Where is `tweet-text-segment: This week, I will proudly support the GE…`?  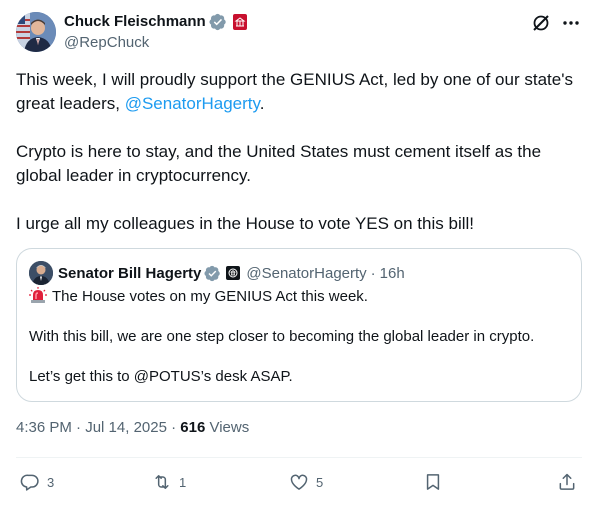 tweet-text-segment: This week, I will proudly support the GE… is located at coordinates (294, 91).